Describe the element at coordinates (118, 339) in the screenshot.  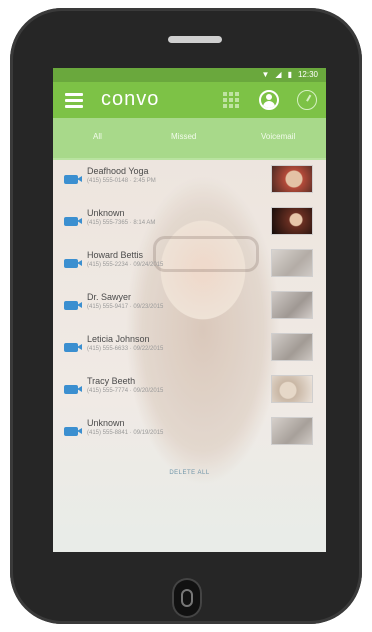
I see `caller-name: Leticia Johnson` at that location.